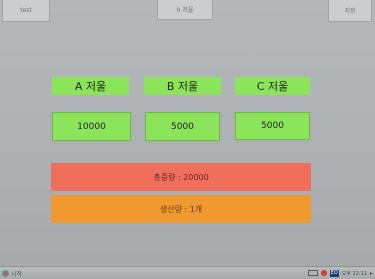 This screenshot has height=279, width=375. What do you see at coordinates (323, 273) in the screenshot?
I see `flag-icon` at bounding box center [323, 273].